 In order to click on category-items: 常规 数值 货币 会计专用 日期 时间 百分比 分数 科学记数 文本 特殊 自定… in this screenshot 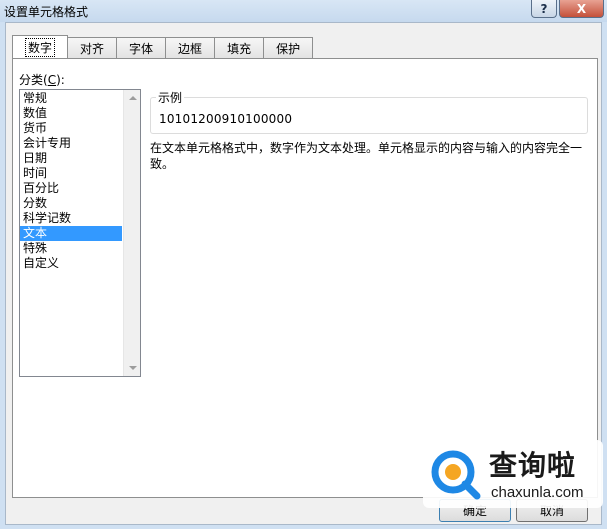, I will do `click(71, 181)`.